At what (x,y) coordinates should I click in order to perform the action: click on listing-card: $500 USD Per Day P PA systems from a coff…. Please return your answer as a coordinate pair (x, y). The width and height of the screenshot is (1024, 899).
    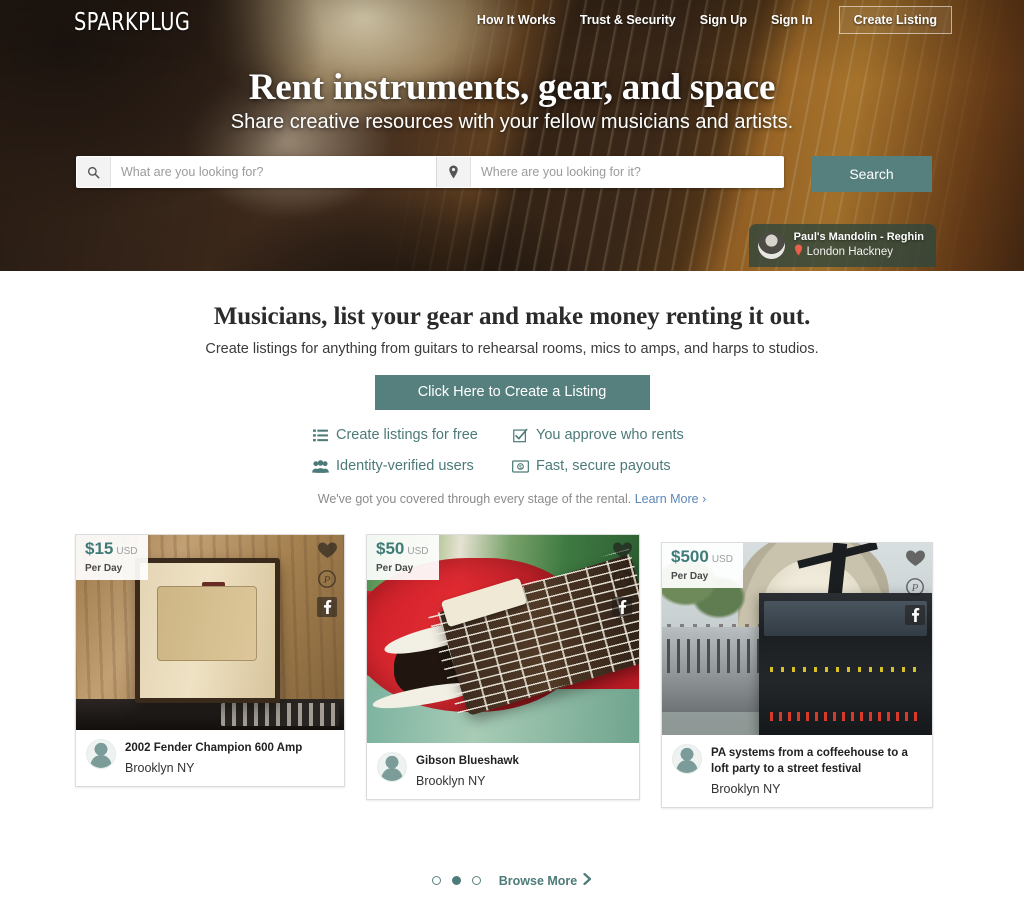
    Looking at the image, I should click on (797, 675).